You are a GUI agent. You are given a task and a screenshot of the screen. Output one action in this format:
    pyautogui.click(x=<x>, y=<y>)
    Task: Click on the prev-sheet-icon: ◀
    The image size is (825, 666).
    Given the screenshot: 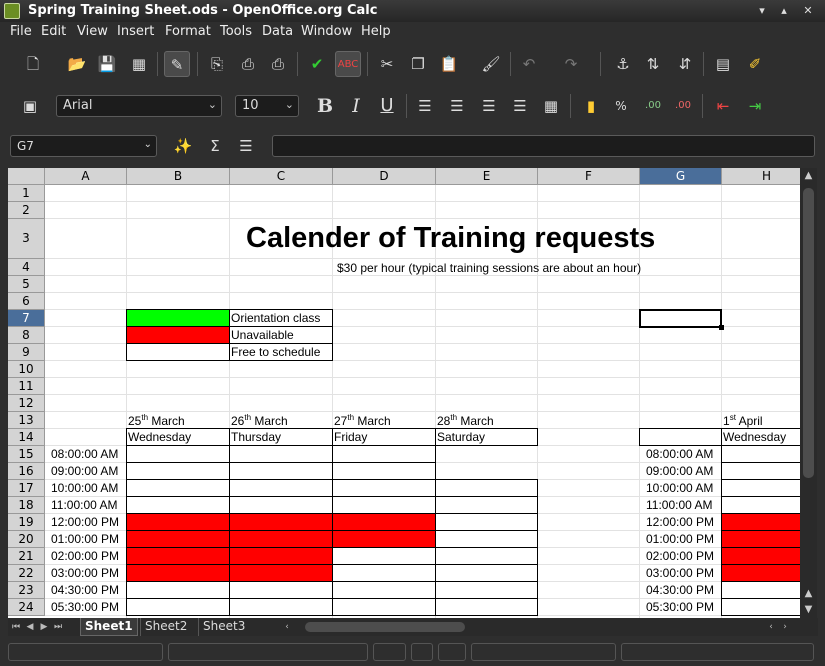 What is the action you would take?
    pyautogui.click(x=30, y=627)
    